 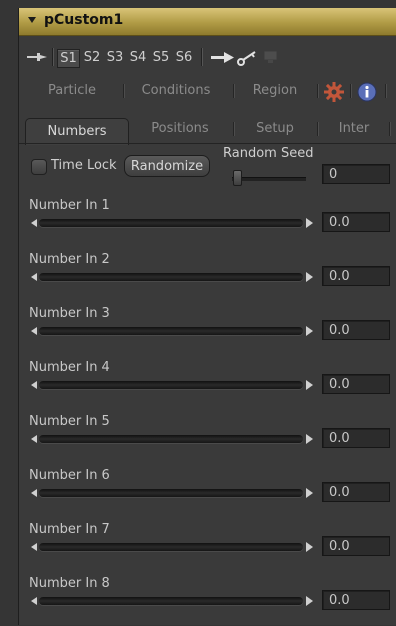 I want to click on slider-number-in-3: Number In 3 0.0, so click(x=207, y=331).